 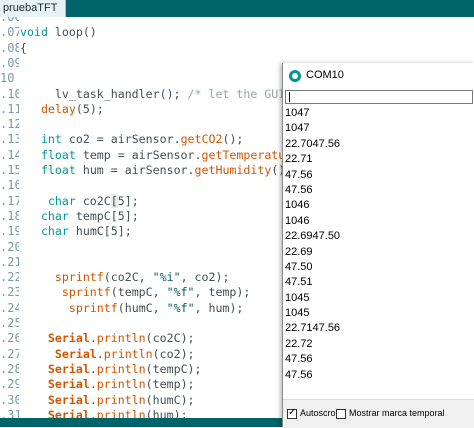 I want to click on serial-output-line: 1046, so click(x=297, y=205).